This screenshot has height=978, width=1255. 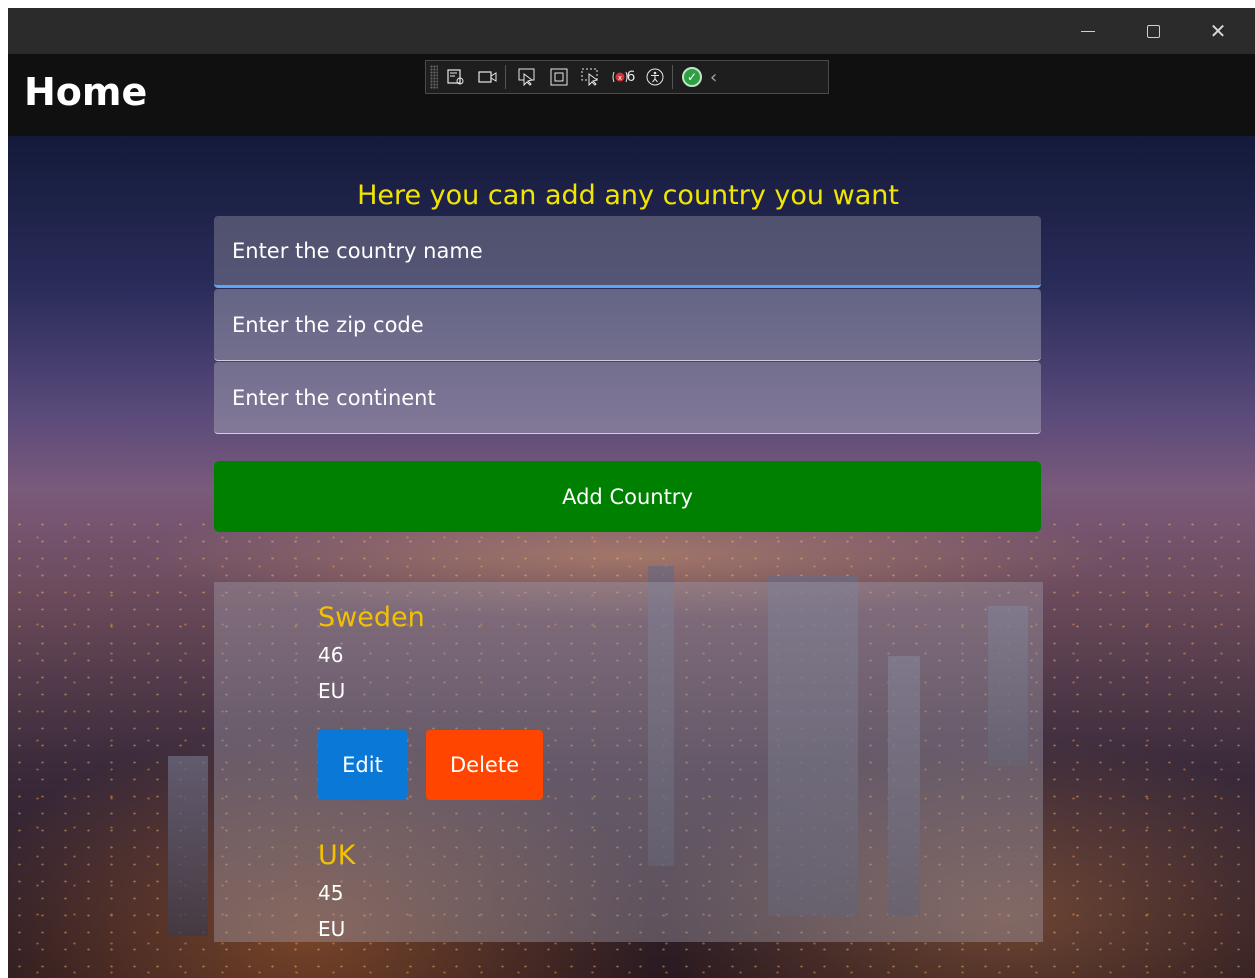 I want to click on delete-button: Delete, so click(x=484, y=765).